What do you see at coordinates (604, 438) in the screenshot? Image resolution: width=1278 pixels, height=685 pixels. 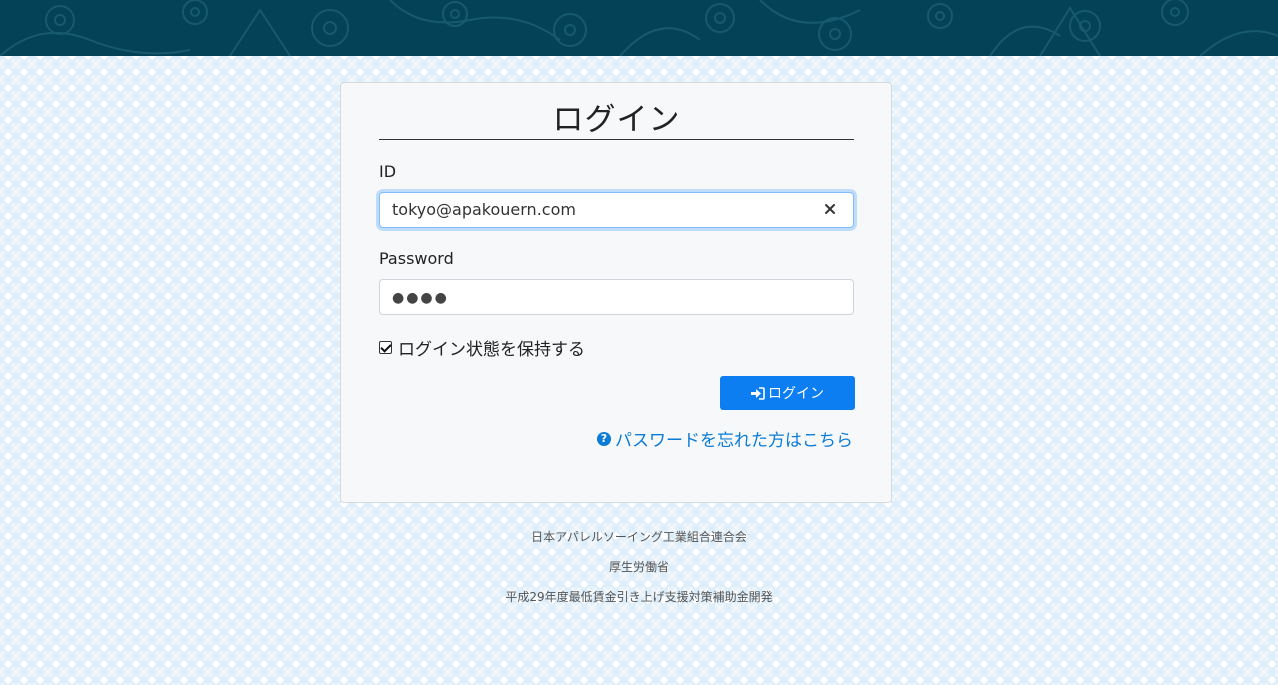 I see `question-circle-icon: ?` at bounding box center [604, 438].